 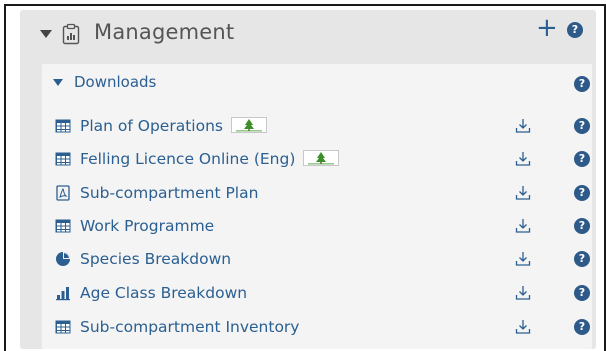 What do you see at coordinates (187, 159) in the screenshot?
I see `download-item-label: Felling Licence Online (Eng)` at bounding box center [187, 159].